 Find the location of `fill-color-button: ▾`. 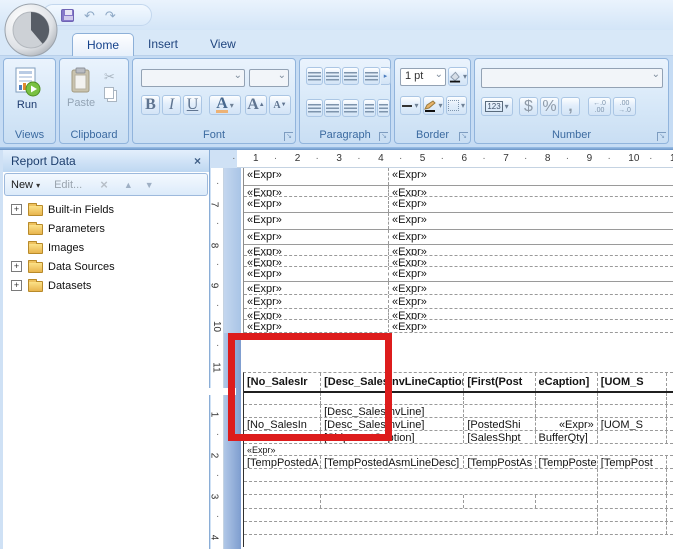

fill-color-button: ▾ is located at coordinates (458, 76).